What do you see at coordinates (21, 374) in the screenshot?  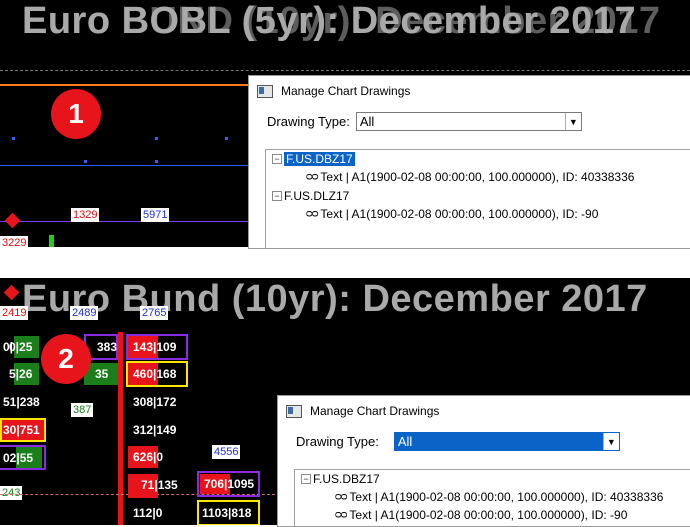 I see `footprint-cell: 5|26` at bounding box center [21, 374].